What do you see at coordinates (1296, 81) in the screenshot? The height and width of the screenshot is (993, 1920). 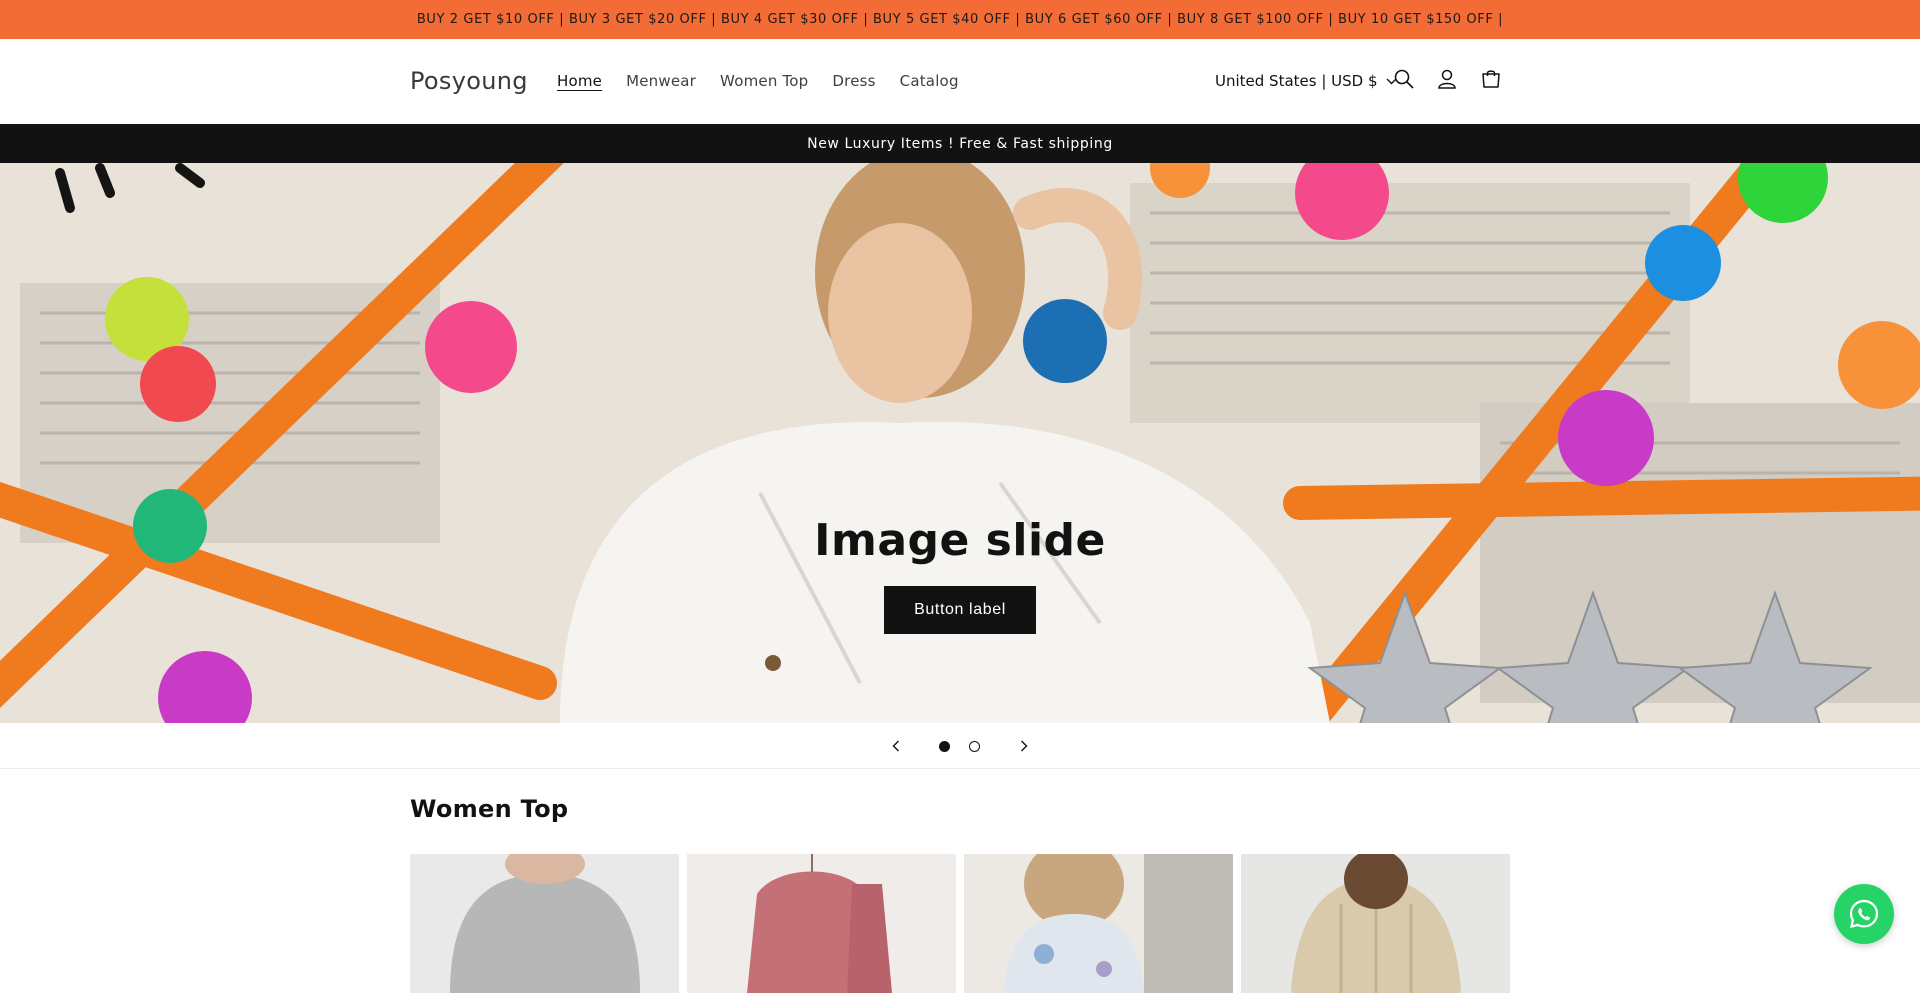 I see `country-label: United States | USD $` at bounding box center [1296, 81].